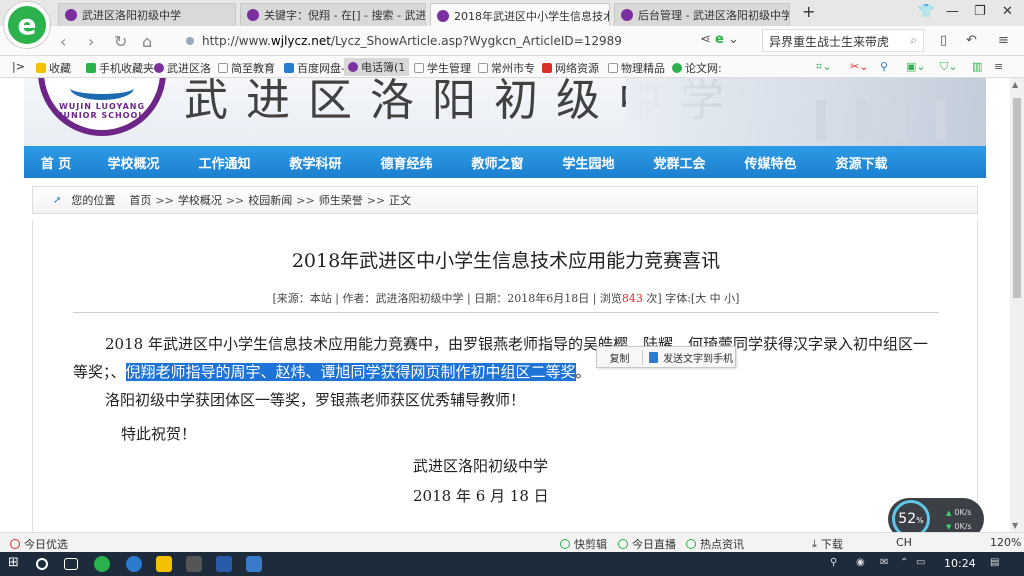 The image size is (1024, 576). Describe the element at coordinates (140, 200) in the screenshot. I see `breadcrumb-home: 首页` at that location.